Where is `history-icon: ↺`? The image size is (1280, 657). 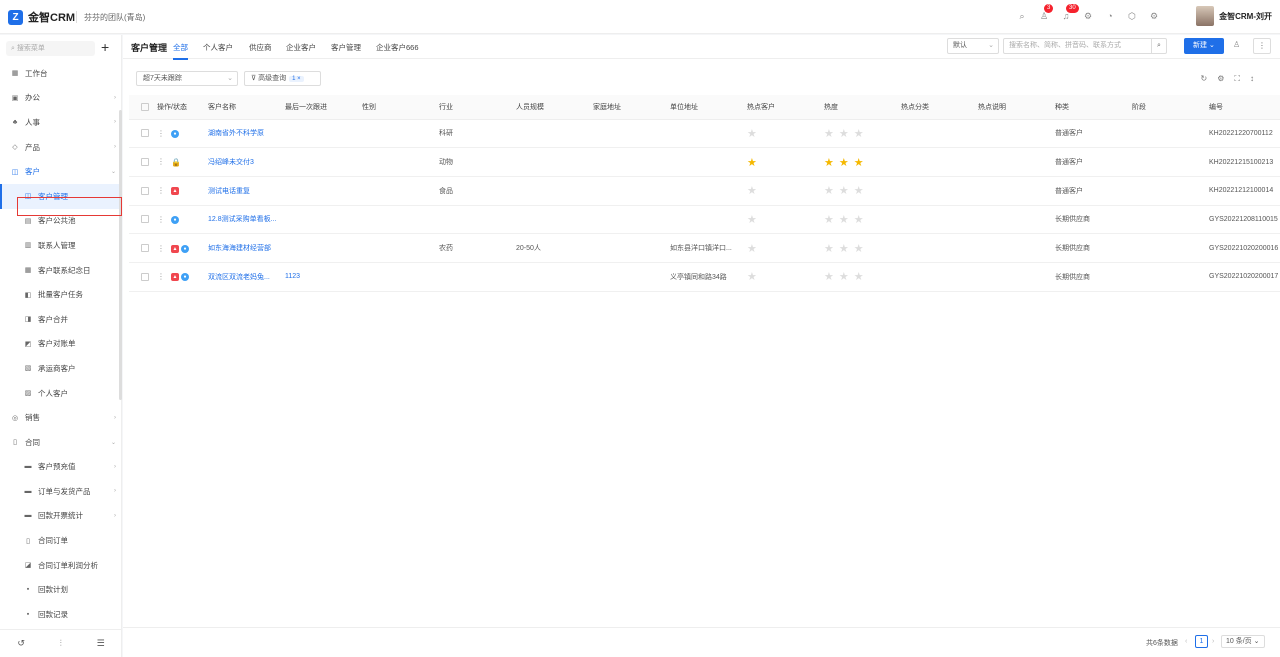 history-icon: ↺ is located at coordinates (21, 643).